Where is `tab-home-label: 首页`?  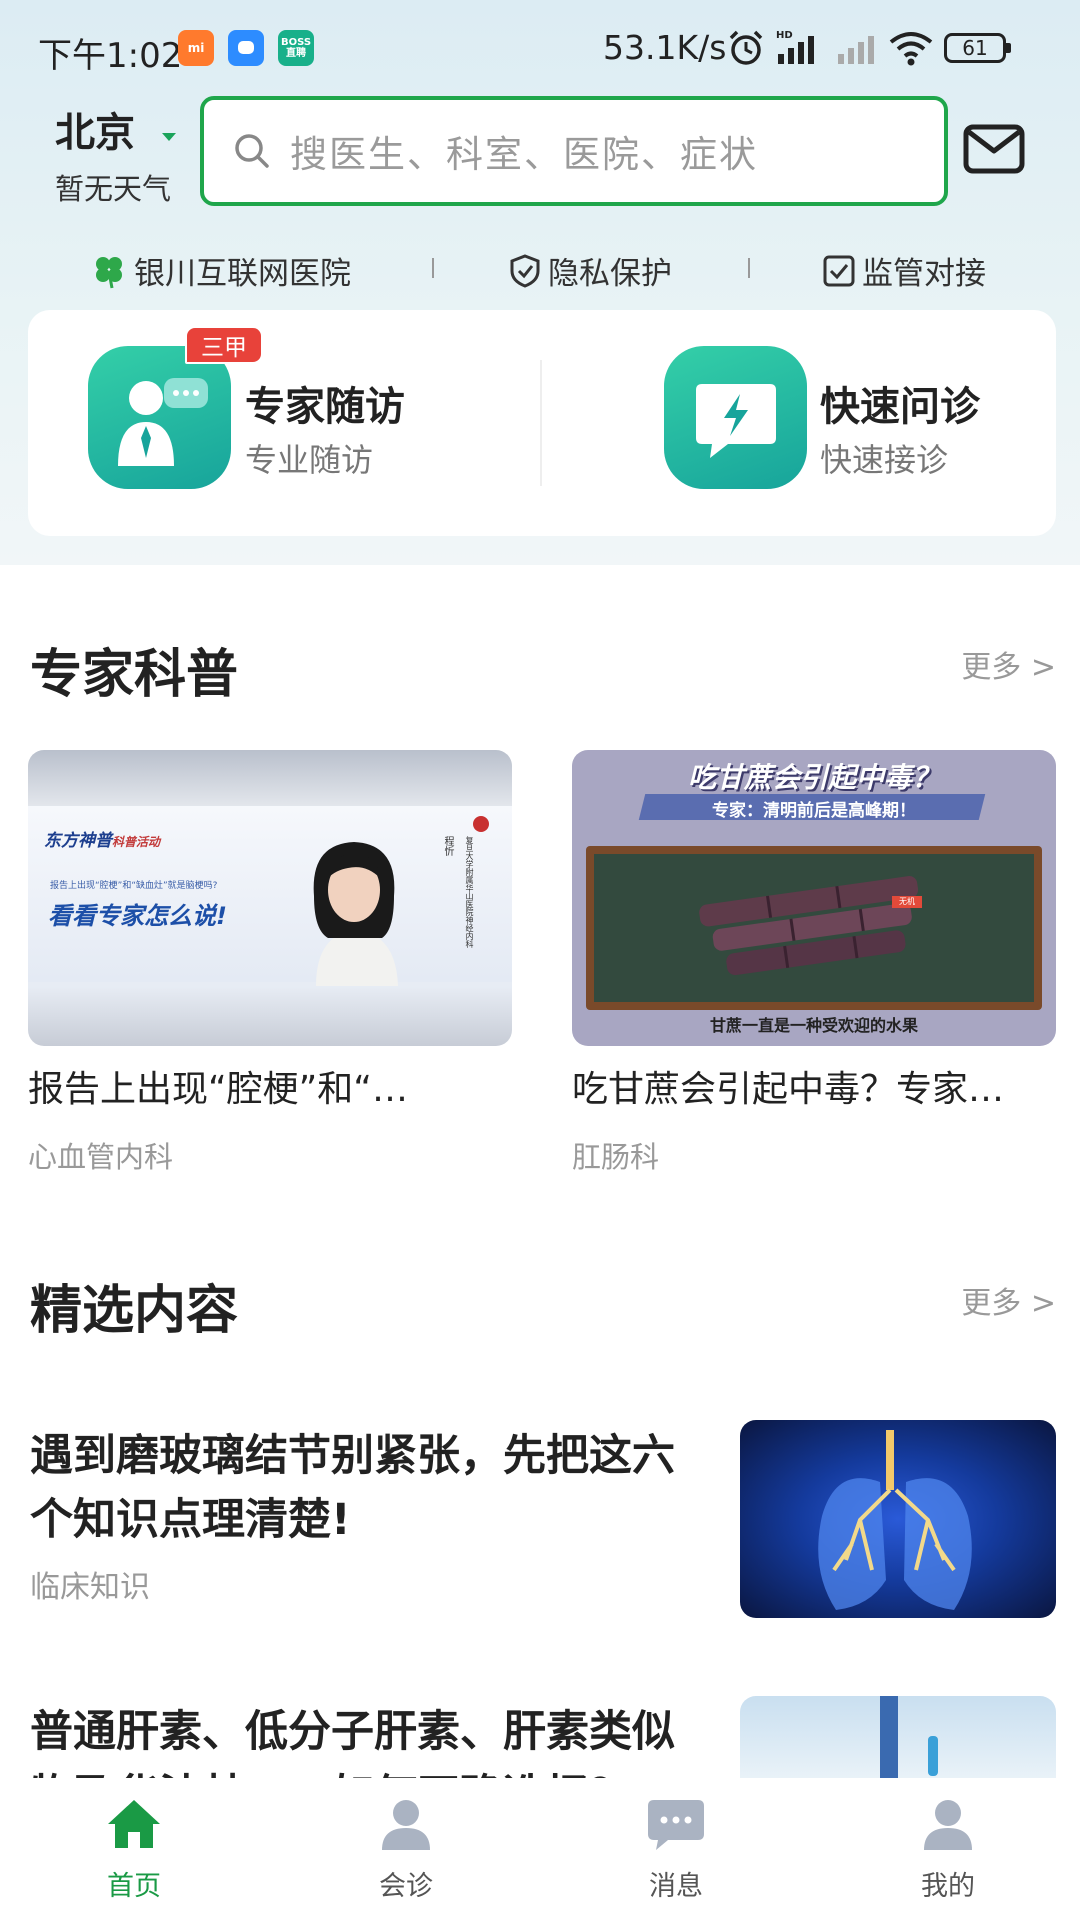 tab-home-label: 首页 is located at coordinates (134, 1886).